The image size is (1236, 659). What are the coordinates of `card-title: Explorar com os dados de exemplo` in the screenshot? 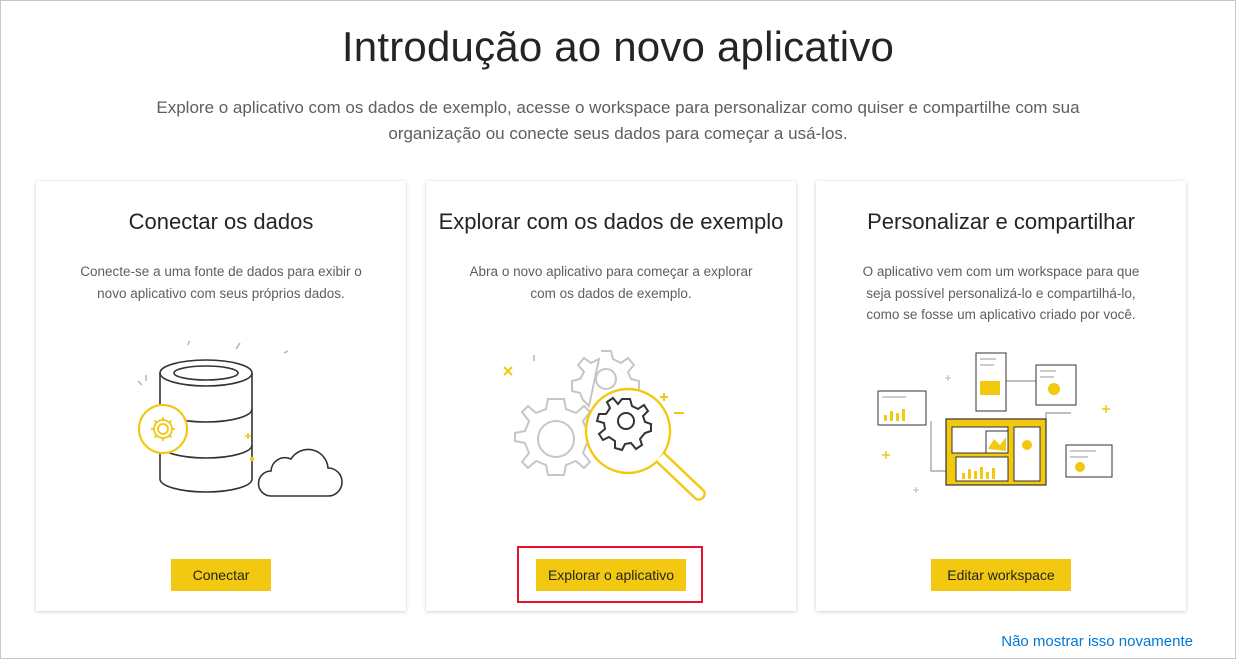 It's located at (611, 221).